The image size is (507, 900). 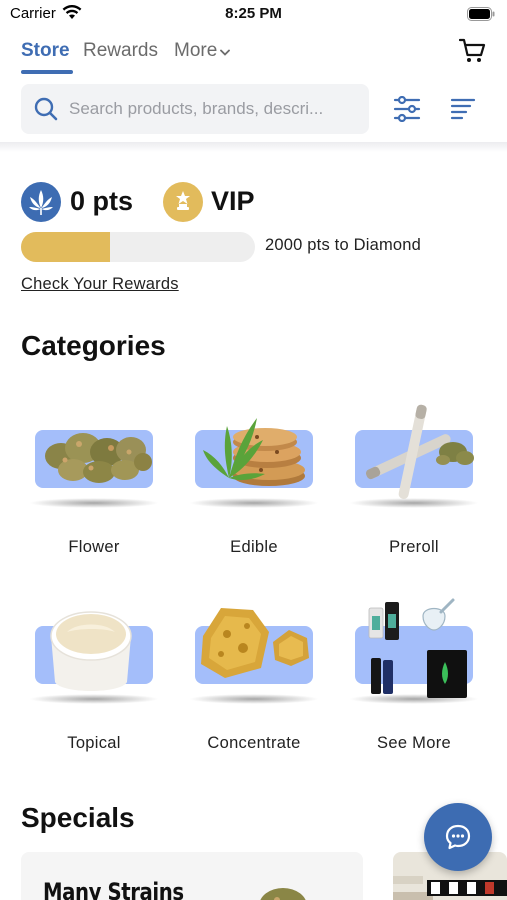 What do you see at coordinates (138, 247) in the screenshot?
I see `tier-progress-bar` at bounding box center [138, 247].